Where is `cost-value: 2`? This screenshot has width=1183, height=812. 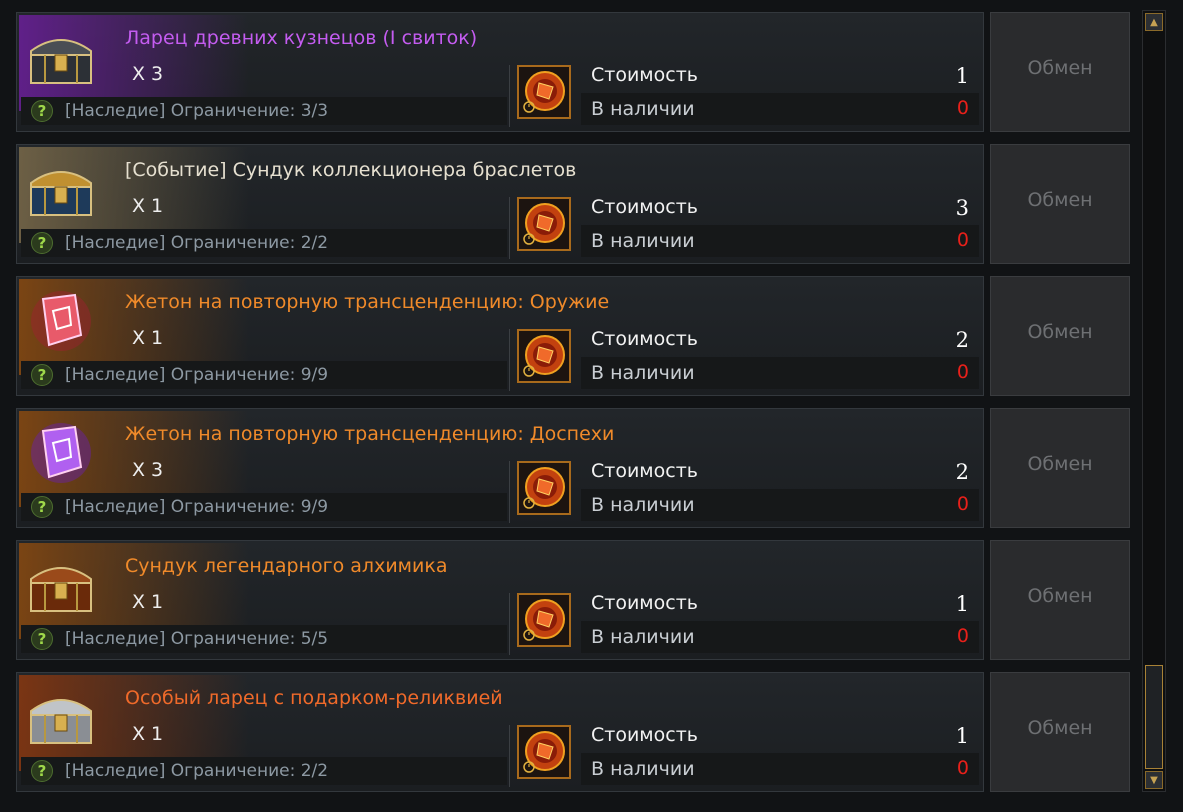 cost-value: 2 is located at coordinates (962, 340).